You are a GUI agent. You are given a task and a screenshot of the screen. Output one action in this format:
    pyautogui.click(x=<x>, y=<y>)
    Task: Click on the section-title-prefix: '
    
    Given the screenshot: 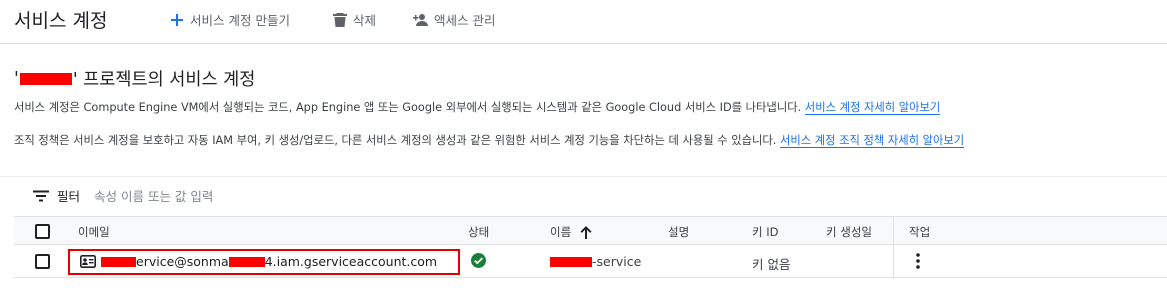 What is the action you would take?
    pyautogui.click(x=16, y=78)
    